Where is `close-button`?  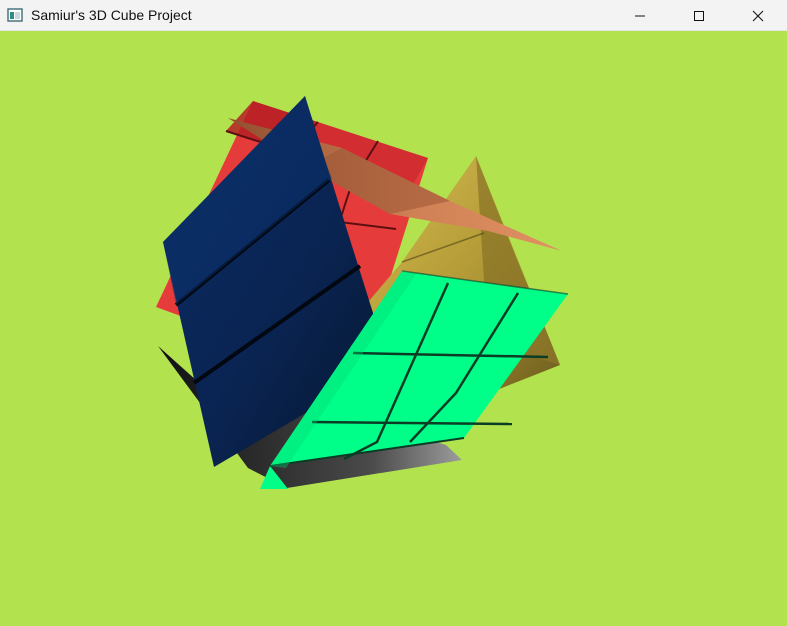
close-button is located at coordinates (757, 15).